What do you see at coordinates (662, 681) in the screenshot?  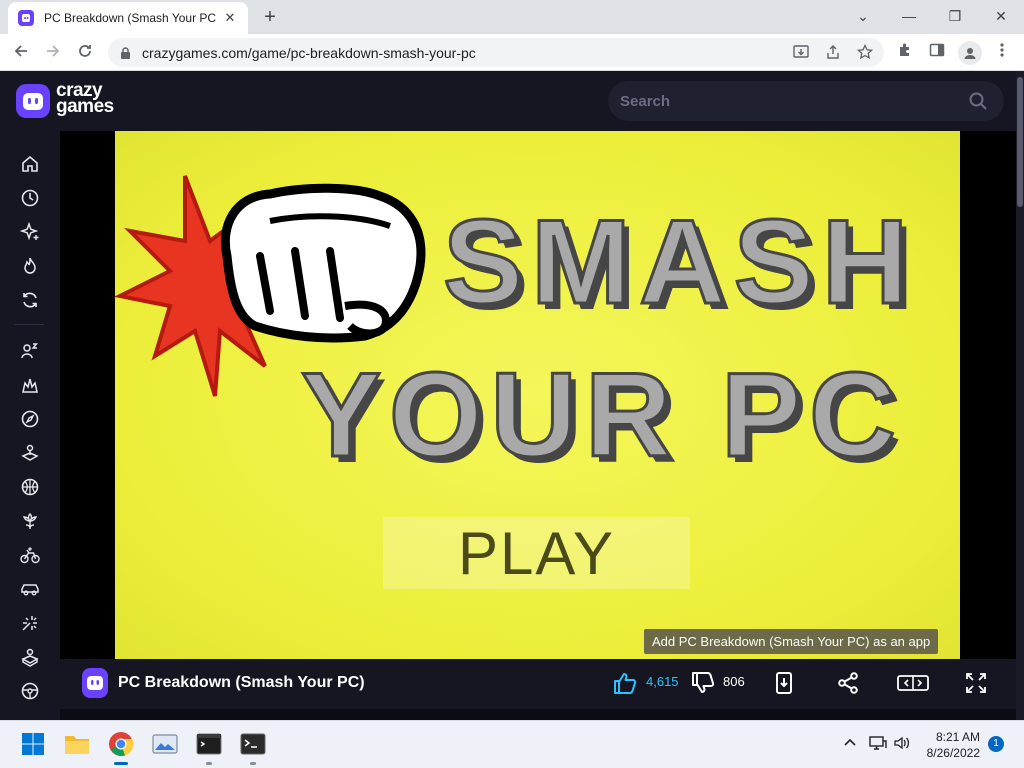 I see `like-count: 4,615` at bounding box center [662, 681].